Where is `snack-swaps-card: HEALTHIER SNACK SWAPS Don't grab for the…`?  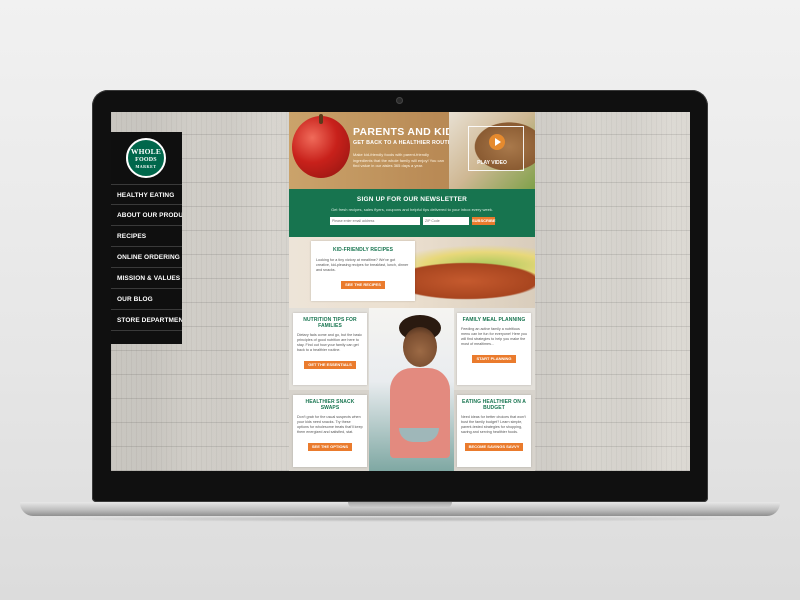 snack-swaps-card: HEALTHIER SNACK SWAPS Don't grab for the… is located at coordinates (330, 431).